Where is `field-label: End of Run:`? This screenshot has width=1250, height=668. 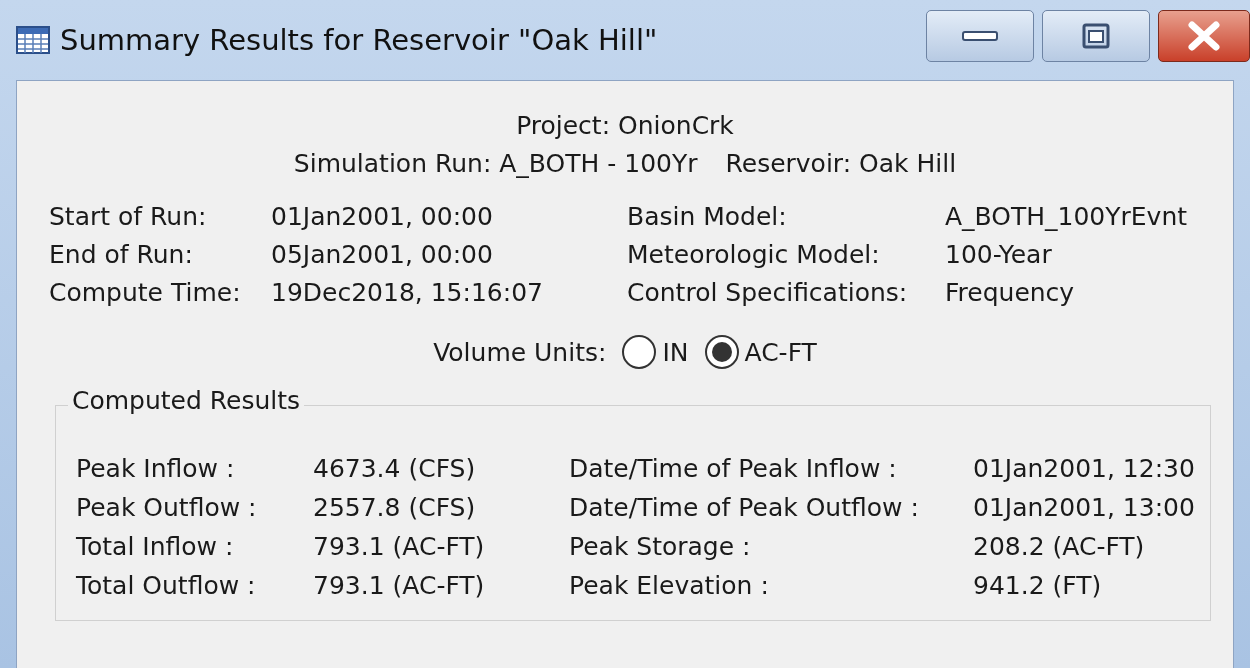
field-label: End of Run: is located at coordinates (121, 255).